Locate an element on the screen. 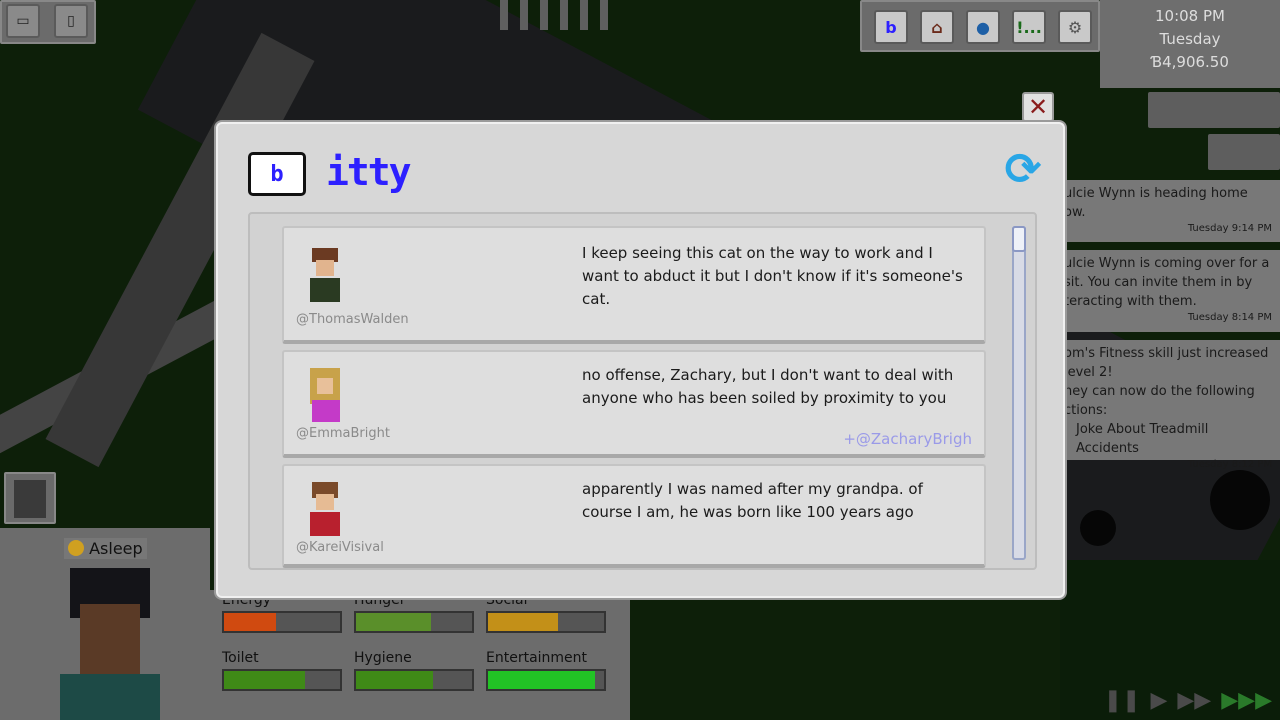 The image size is (1280, 720). sim-portrait-panel: Asleep is located at coordinates (105, 624).